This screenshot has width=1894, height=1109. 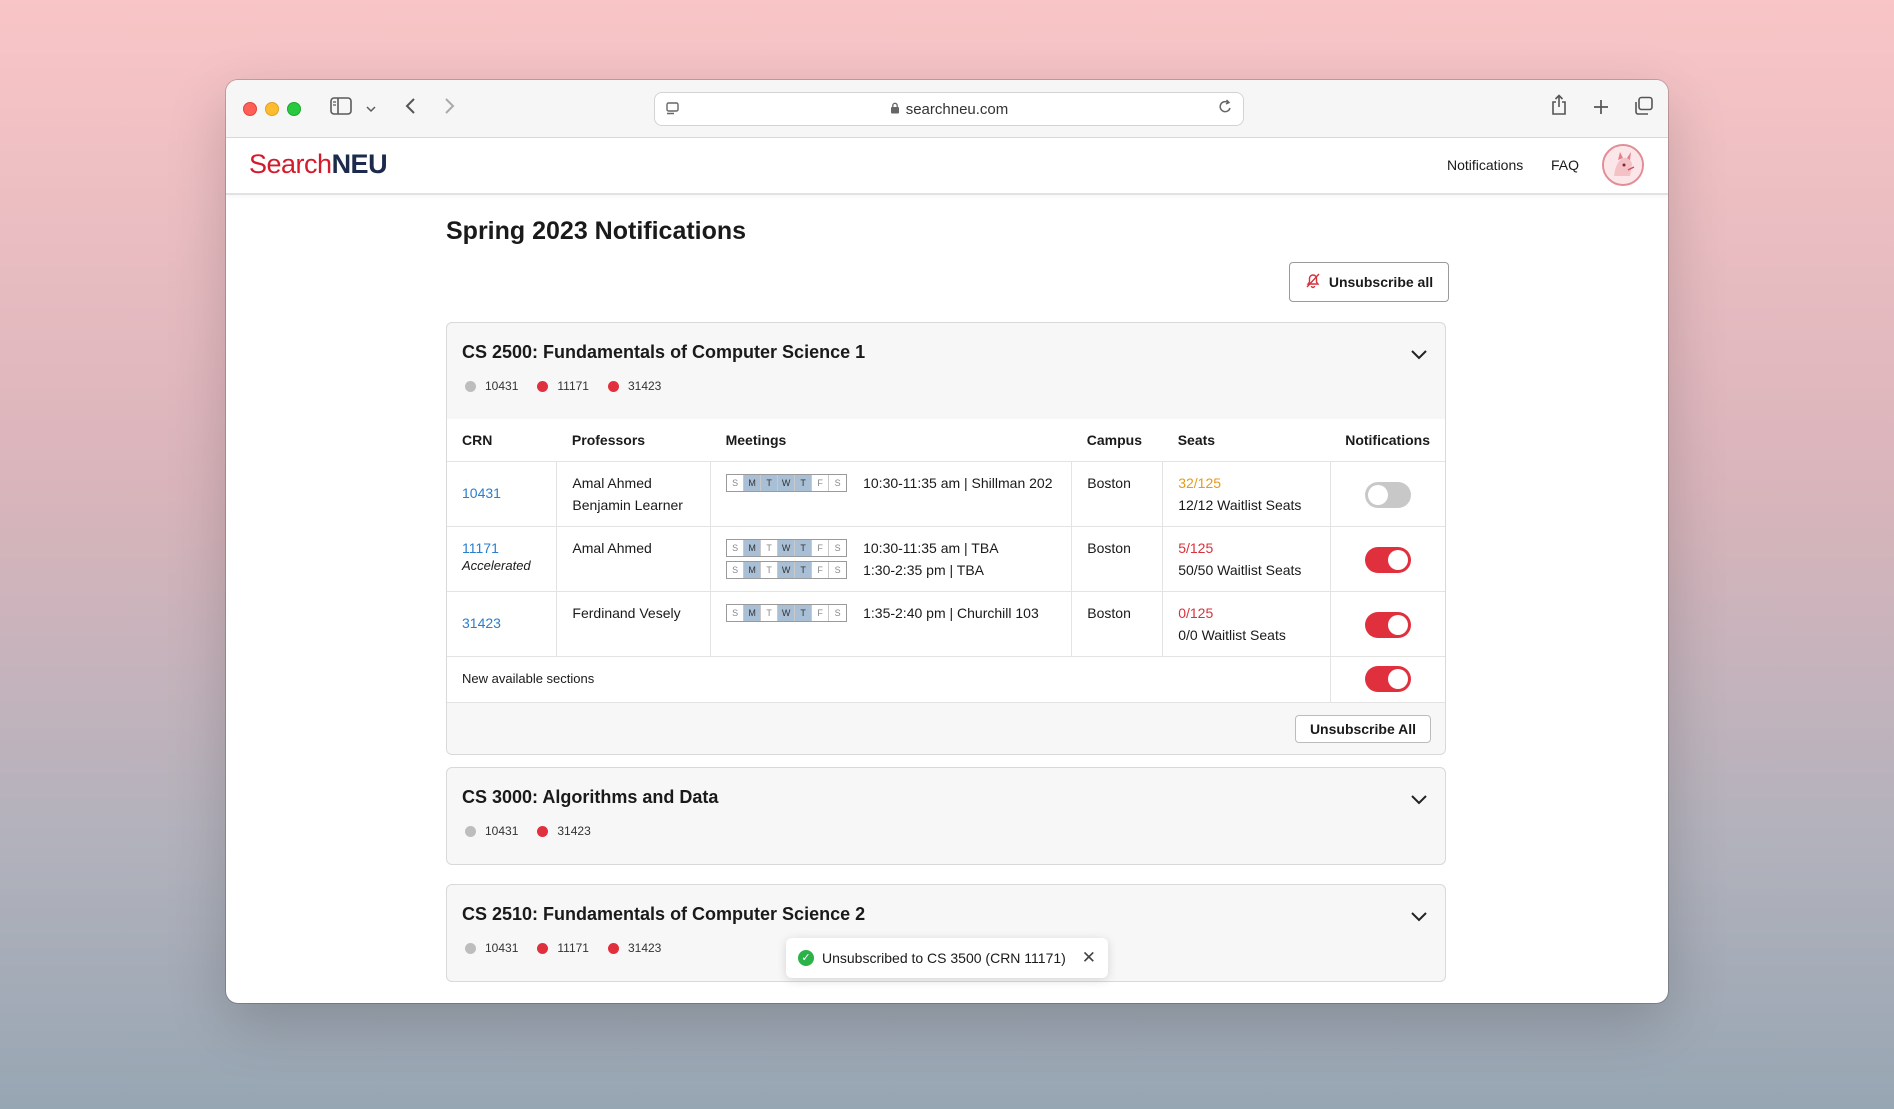 I want to click on close-icon: ✕, so click(x=1089, y=958).